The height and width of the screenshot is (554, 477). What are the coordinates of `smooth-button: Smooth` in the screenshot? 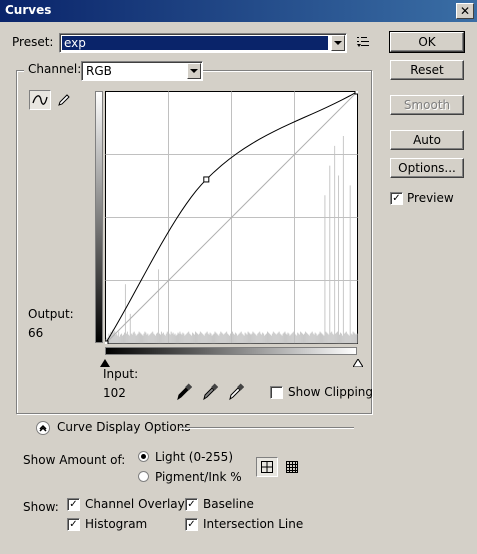 It's located at (427, 105).